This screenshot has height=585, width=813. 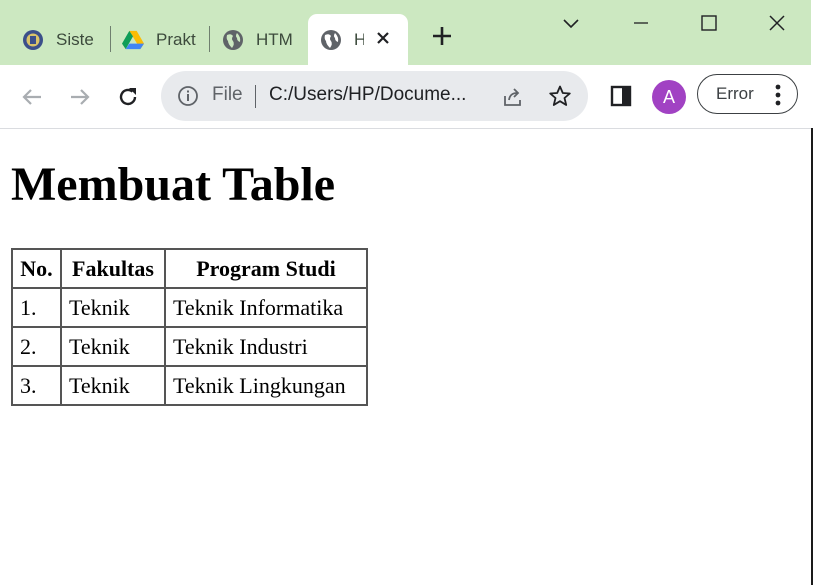 I want to click on table-cell: 3., so click(x=36, y=385).